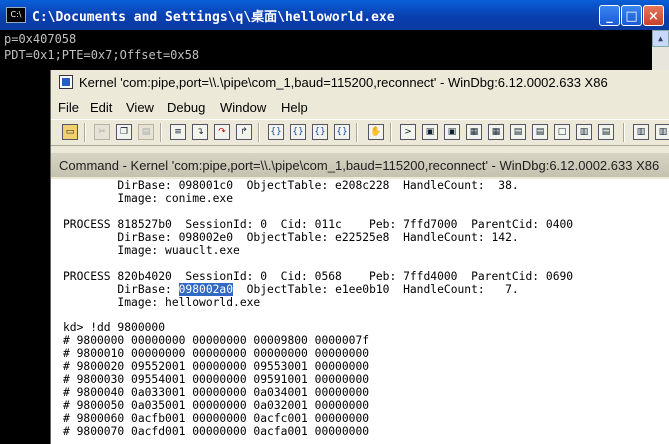 The width and height of the screenshot is (669, 444). What do you see at coordinates (606, 132) in the screenshot?
I see `font-icon: ▤` at bounding box center [606, 132].